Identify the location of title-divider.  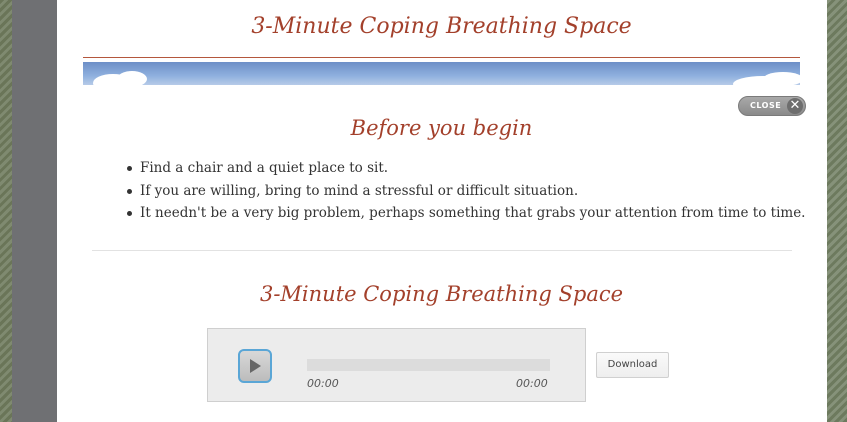
(441, 57).